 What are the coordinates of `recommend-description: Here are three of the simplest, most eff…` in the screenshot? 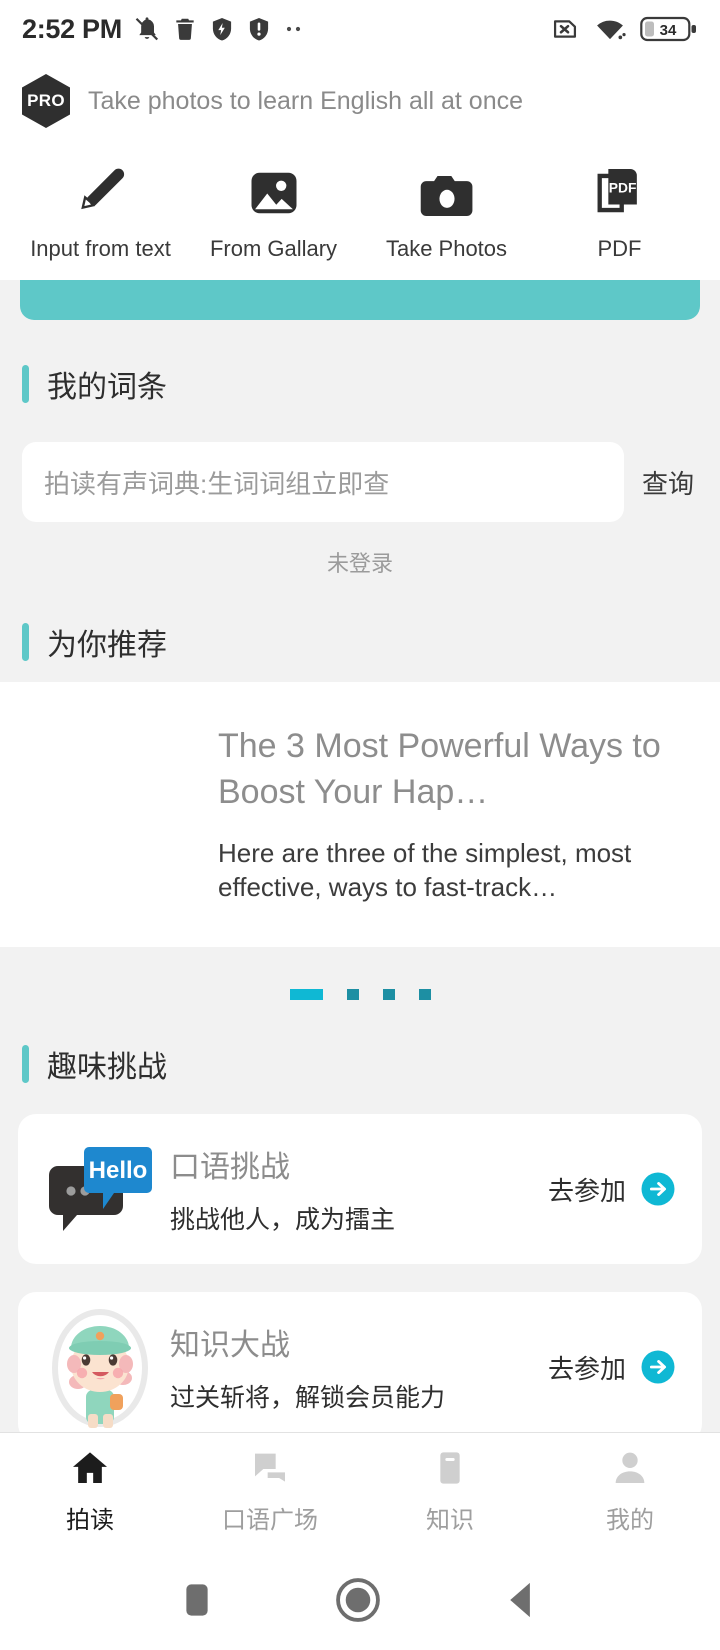 It's located at (425, 869).